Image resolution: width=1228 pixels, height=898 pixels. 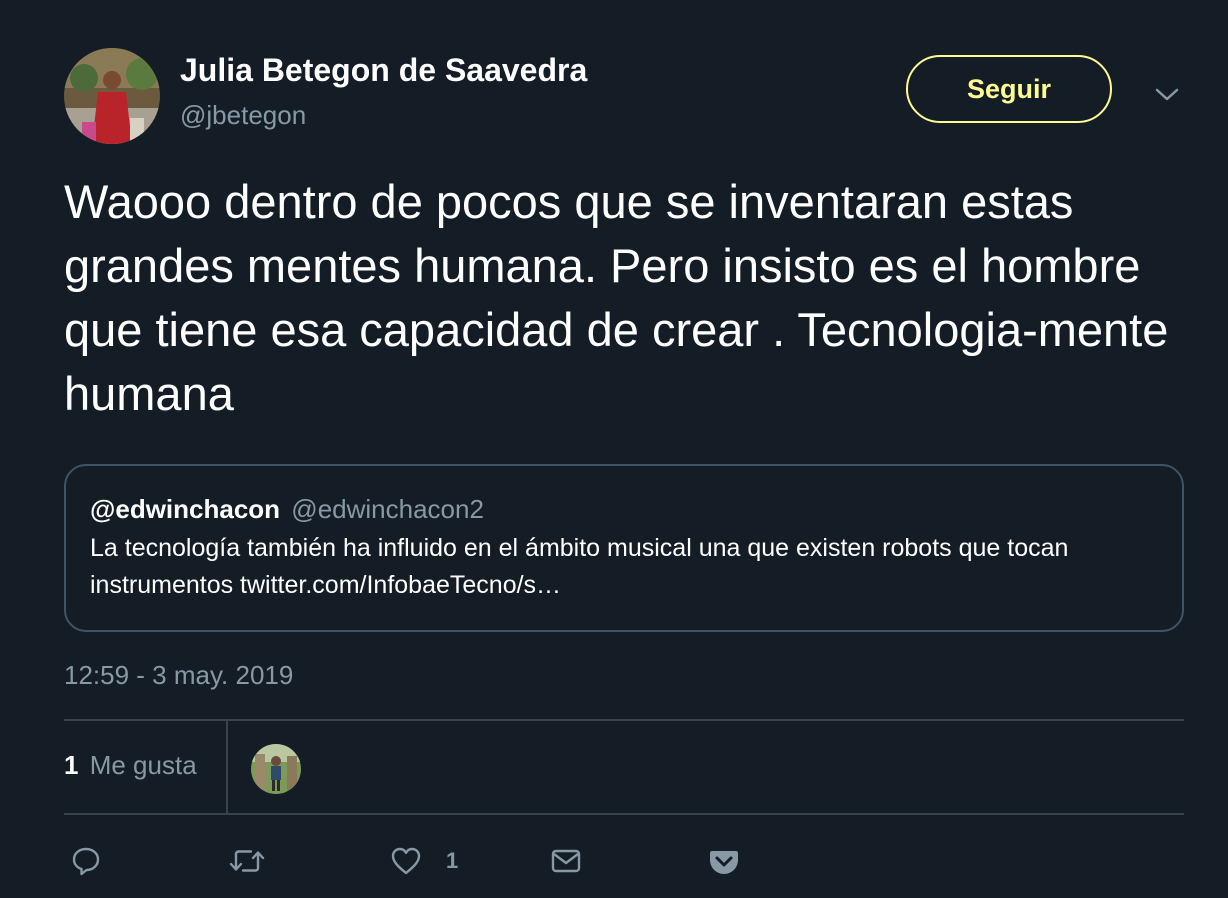 I want to click on stats-separator, so click(x=227, y=767).